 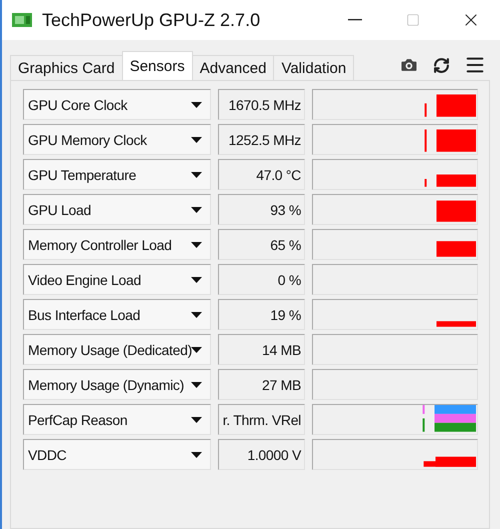 What do you see at coordinates (117, 209) in the screenshot?
I see `sensor-select: GPU Load` at bounding box center [117, 209].